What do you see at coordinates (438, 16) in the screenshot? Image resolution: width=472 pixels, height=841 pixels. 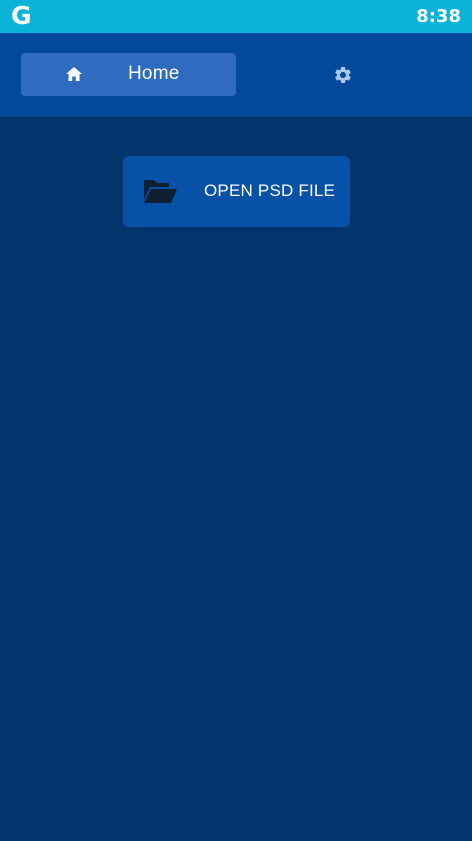 I see `status-time: 8:38` at bounding box center [438, 16].